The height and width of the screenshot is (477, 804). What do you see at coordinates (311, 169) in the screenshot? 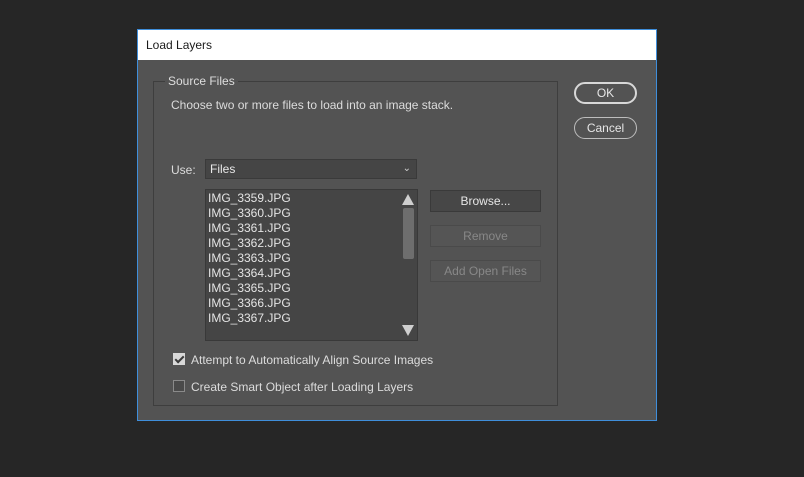
I see `use-dropdown: Files ⌄` at bounding box center [311, 169].